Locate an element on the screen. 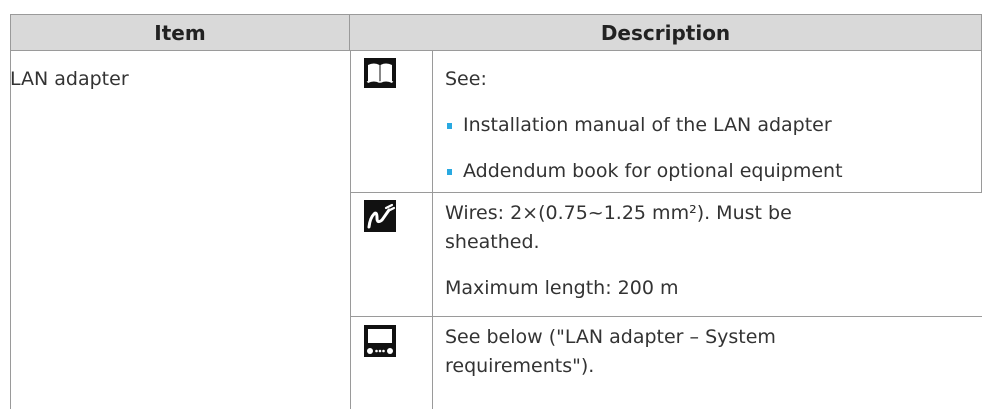 Image resolution: width=994 pixels, height=409 pixels. border-icon-col is located at coordinates (432, 230).